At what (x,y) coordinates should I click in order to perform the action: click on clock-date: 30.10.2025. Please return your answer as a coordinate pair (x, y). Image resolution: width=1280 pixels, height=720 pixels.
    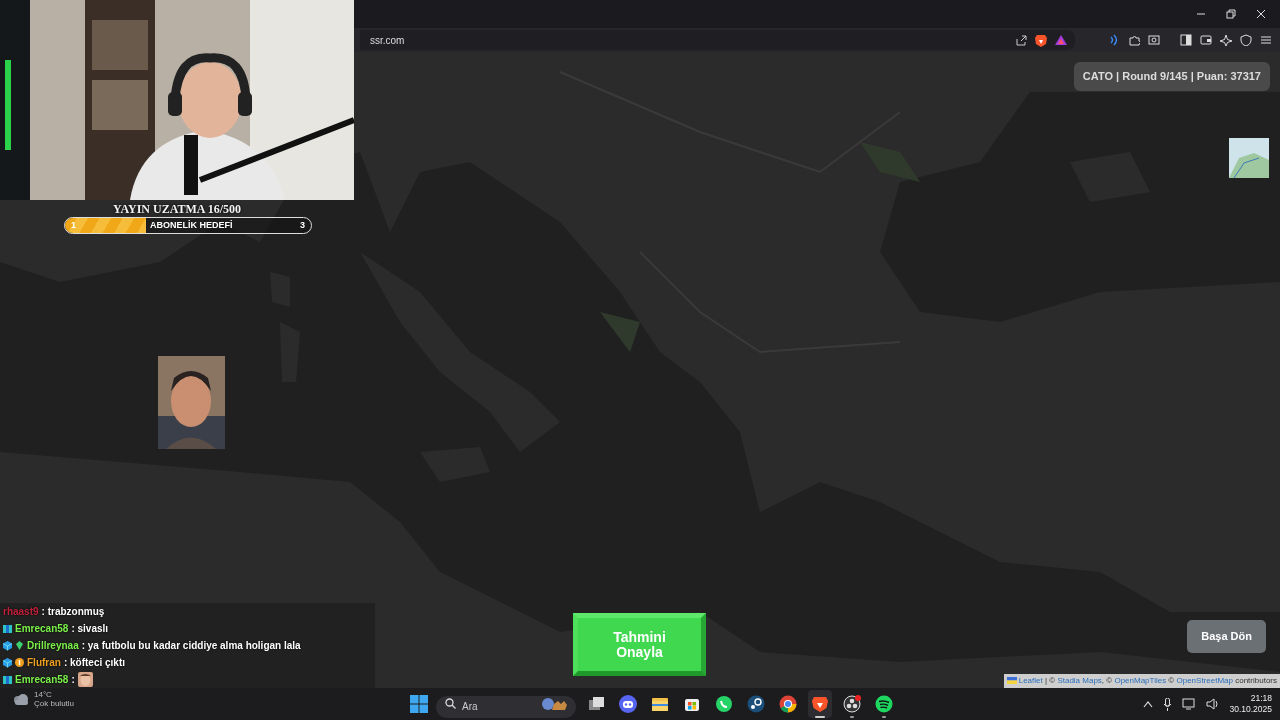
    Looking at the image, I should click on (1250, 710).